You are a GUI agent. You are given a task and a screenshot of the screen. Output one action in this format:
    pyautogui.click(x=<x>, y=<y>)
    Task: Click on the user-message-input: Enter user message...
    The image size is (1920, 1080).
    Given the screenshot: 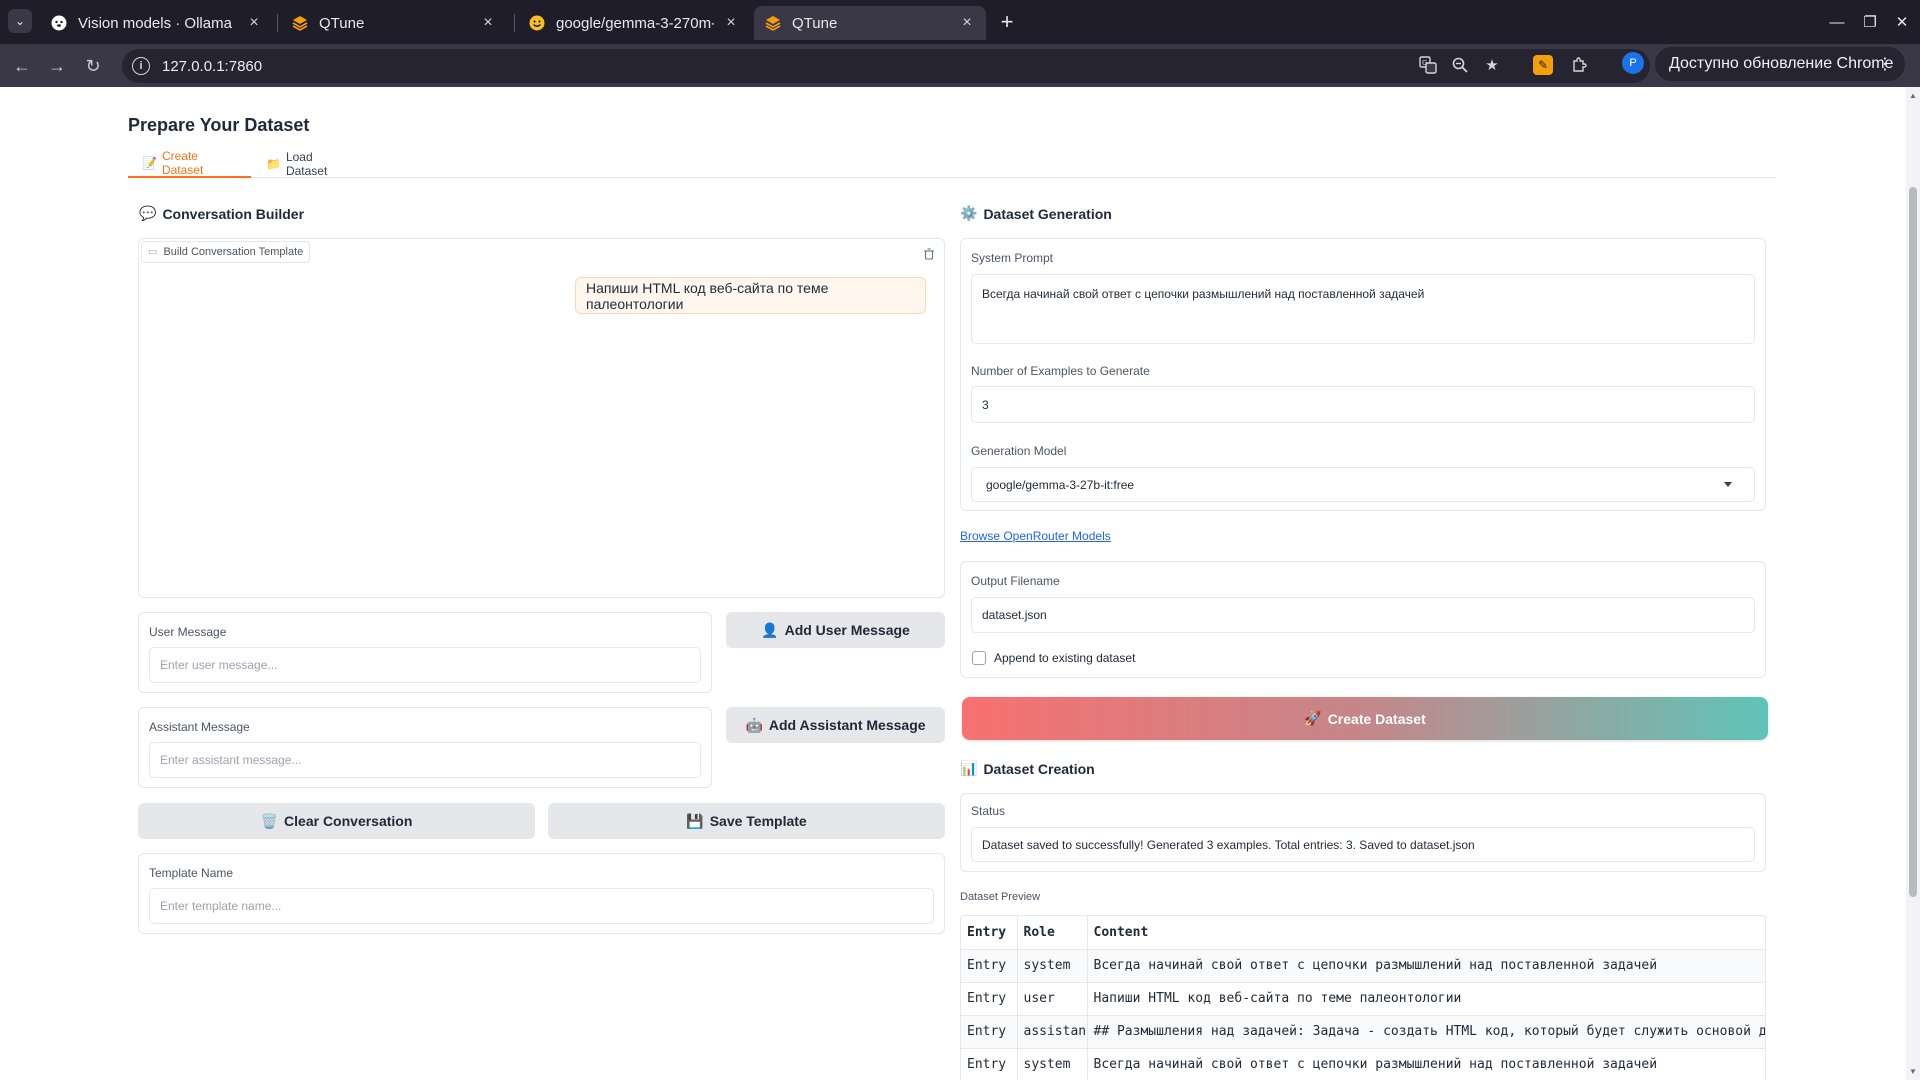 What is the action you would take?
    pyautogui.click(x=425, y=665)
    